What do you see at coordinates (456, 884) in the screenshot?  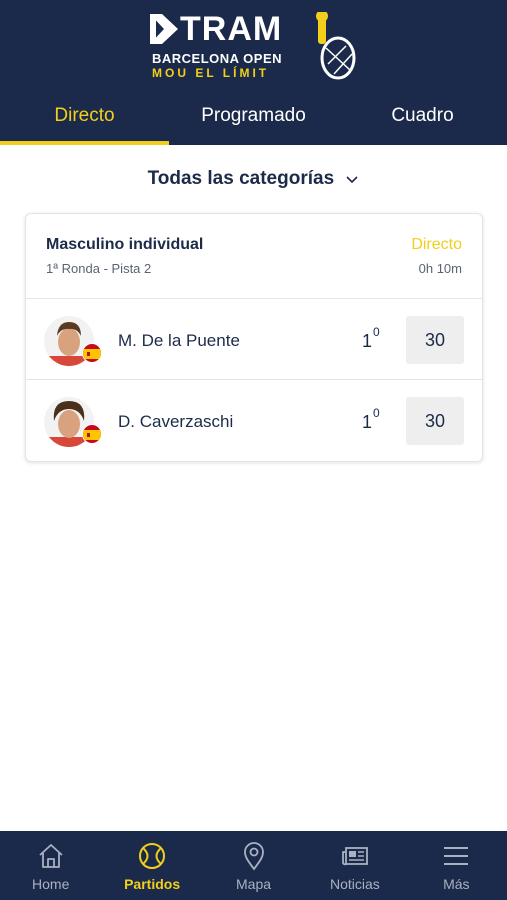 I see `nav-mas-label: Más` at bounding box center [456, 884].